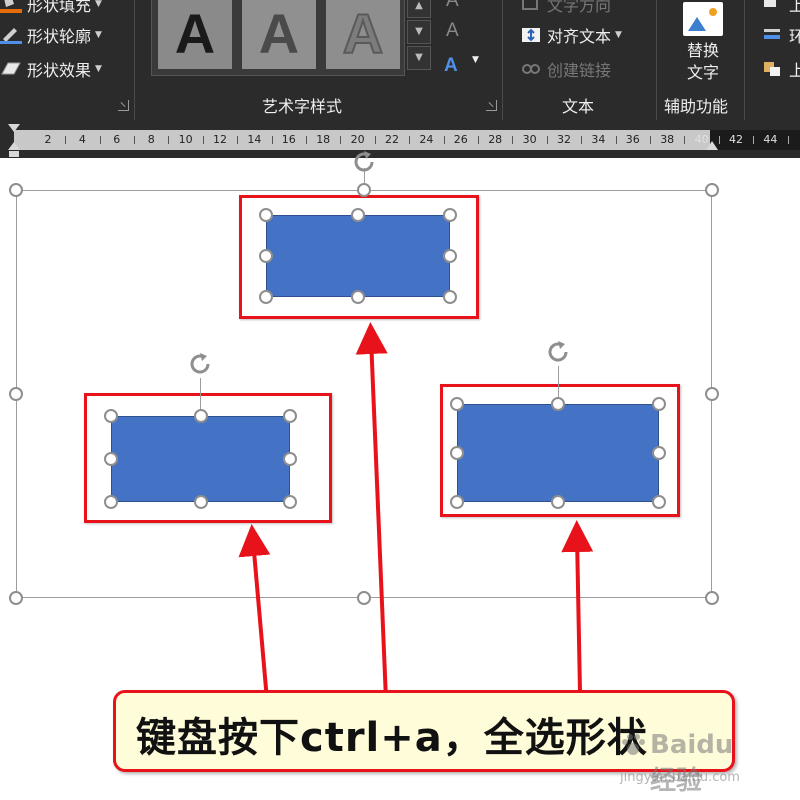 Image resolution: width=800 pixels, height=800 pixels. I want to click on right-indent-marker, so click(712, 145).